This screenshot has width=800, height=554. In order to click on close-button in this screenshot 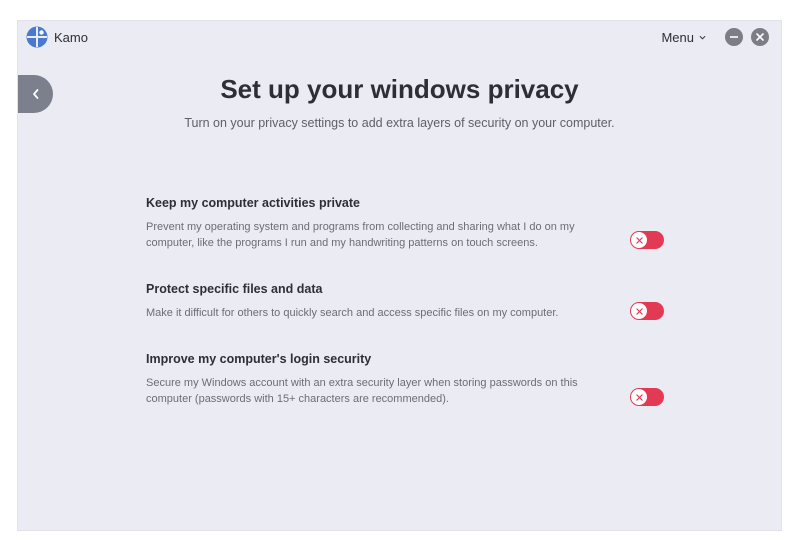, I will do `click(760, 37)`.